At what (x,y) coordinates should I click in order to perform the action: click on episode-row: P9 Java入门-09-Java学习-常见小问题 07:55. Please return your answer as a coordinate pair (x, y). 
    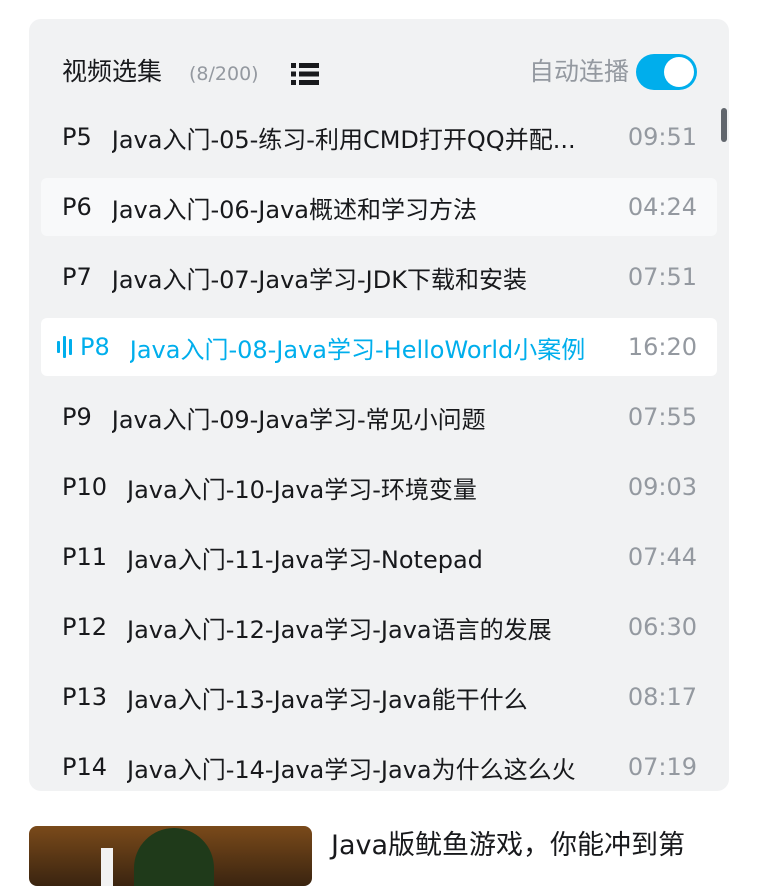
    Looking at the image, I should click on (379, 417).